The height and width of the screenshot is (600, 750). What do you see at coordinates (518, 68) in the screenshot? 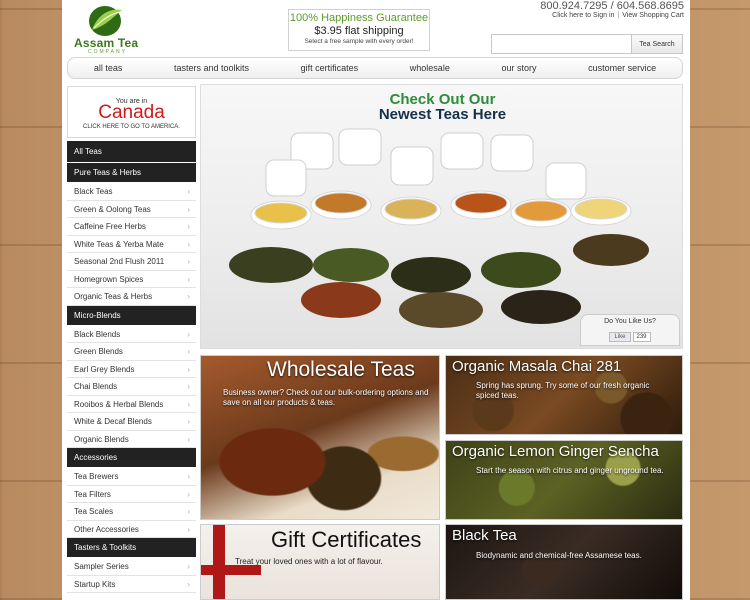
I see `nav-our-story: our story` at bounding box center [518, 68].